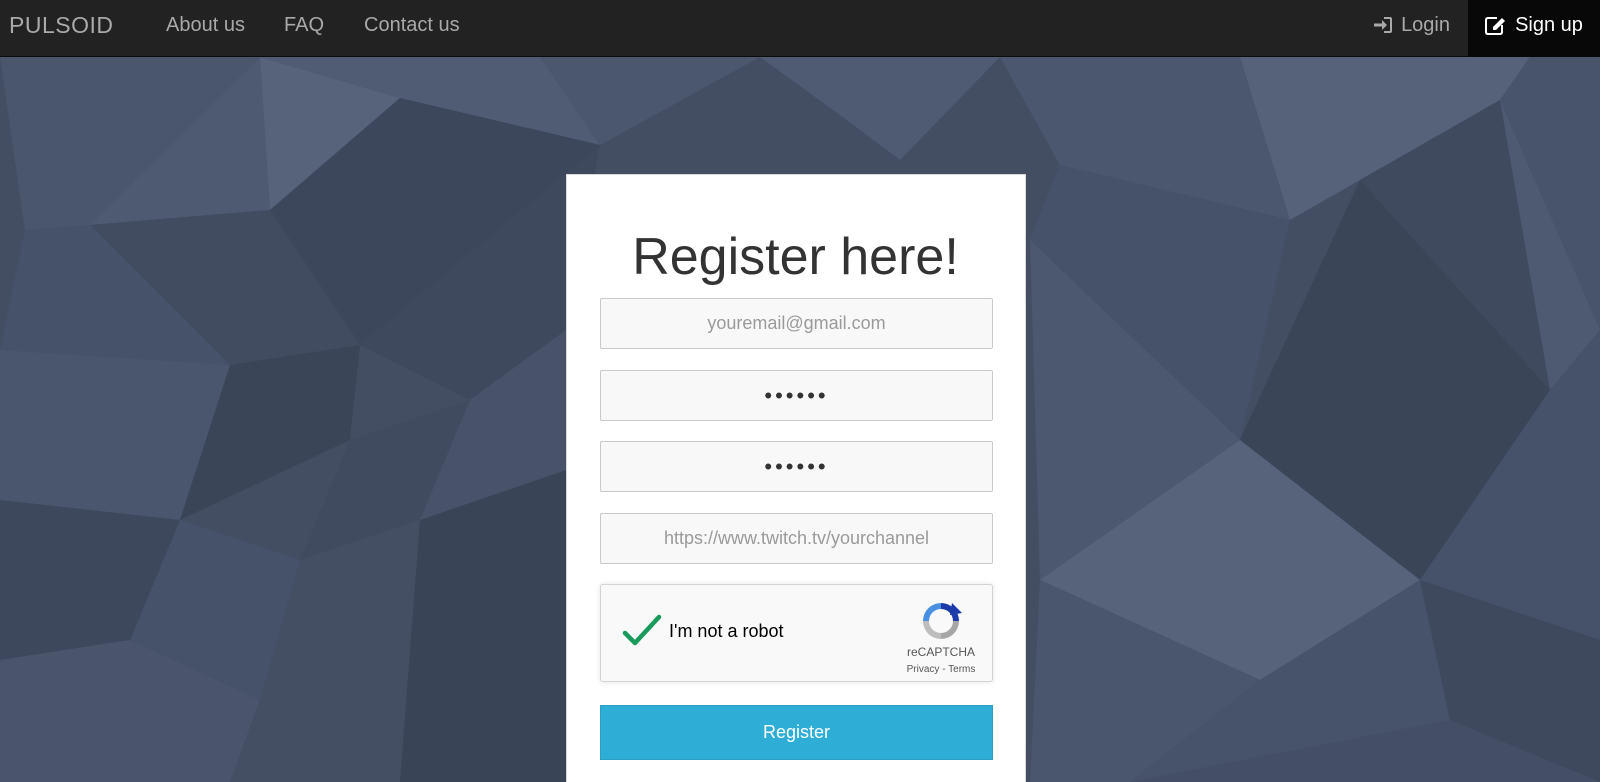  I want to click on login-label: Login, so click(1425, 25).